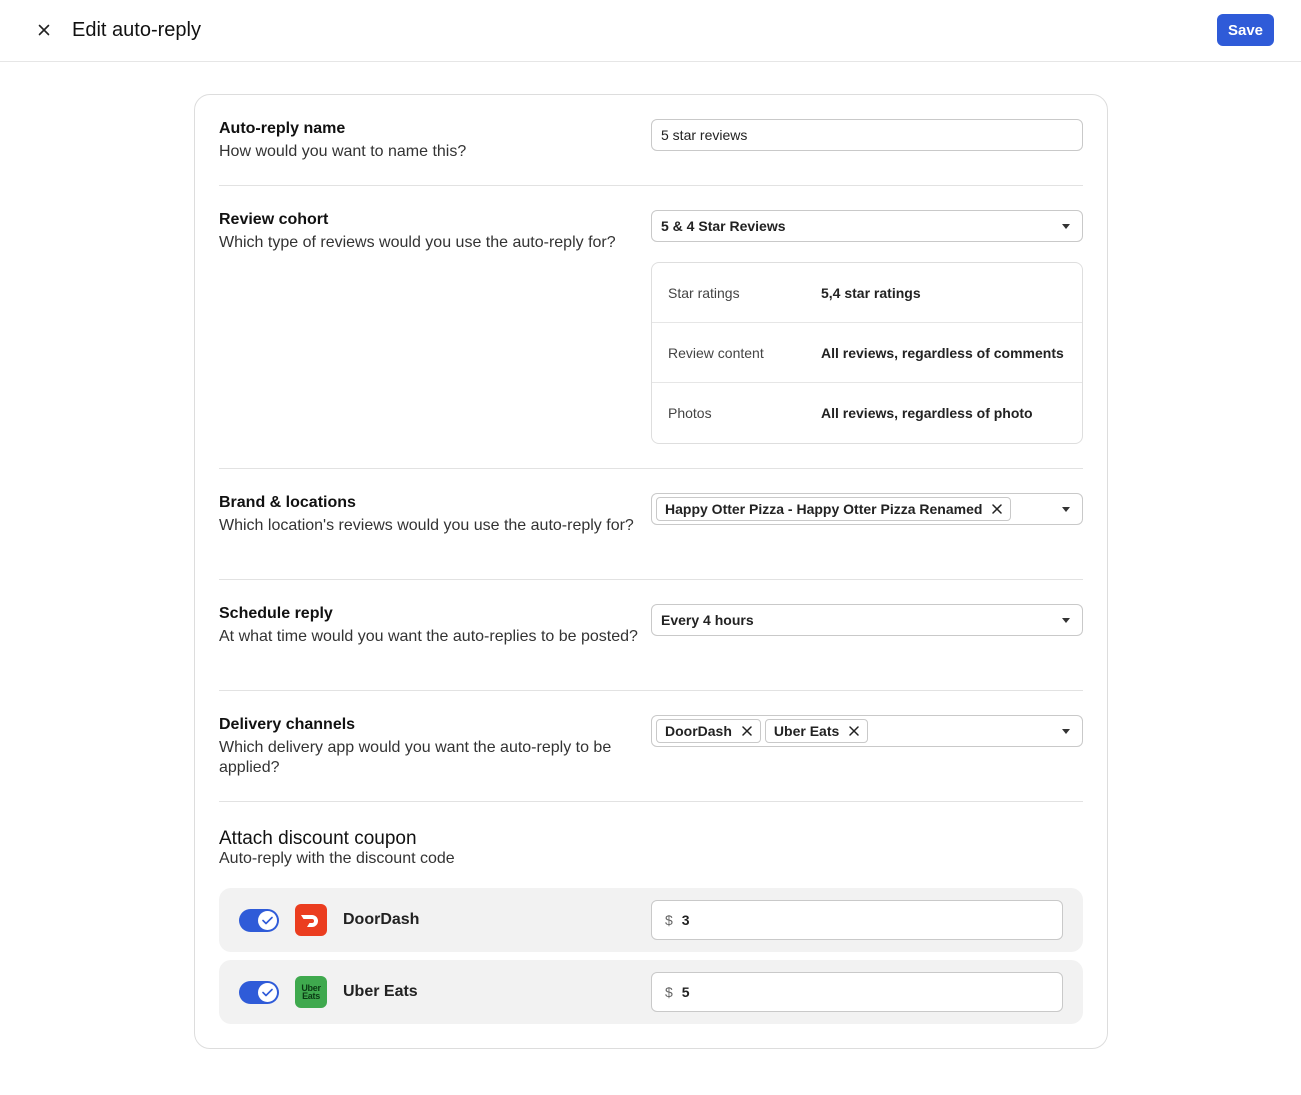 The image size is (1301, 1095). Describe the element at coordinates (650, 31) in the screenshot. I see `top-bar: Edit auto-reply Save` at that location.